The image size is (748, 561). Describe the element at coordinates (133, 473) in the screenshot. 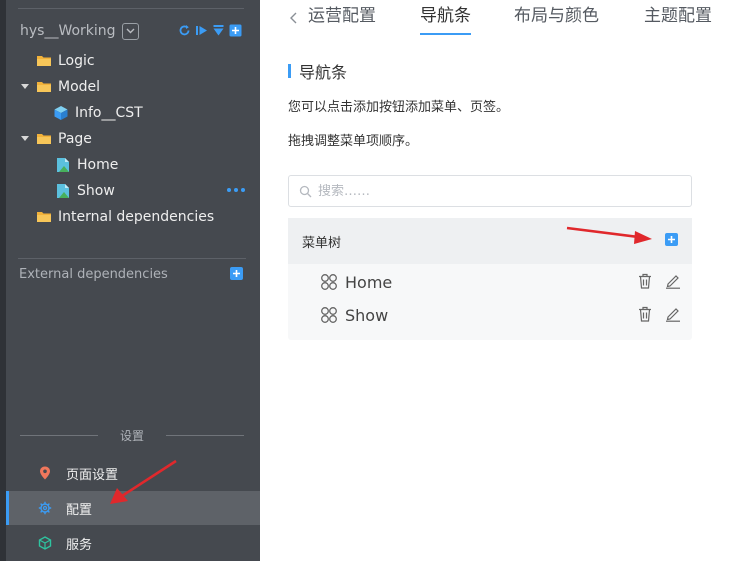

I see `nav-item-page-settings: 页面设置` at that location.